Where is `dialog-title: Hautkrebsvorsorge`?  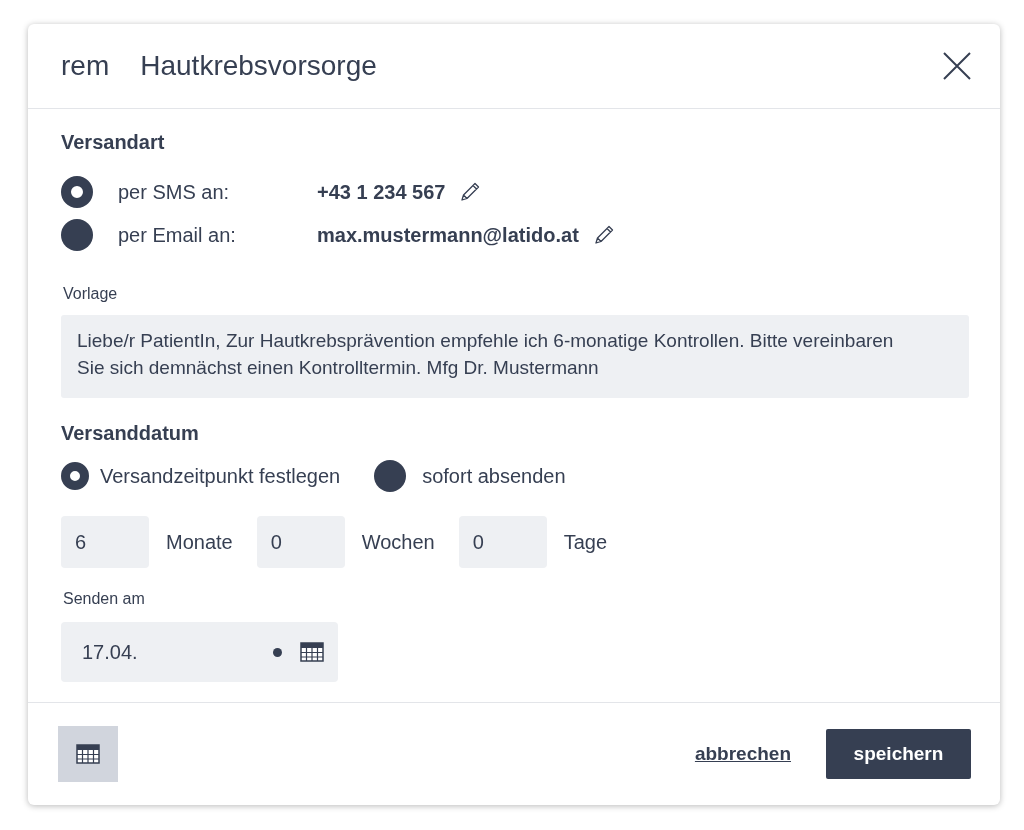
dialog-title: Hautkrebsvorsorge is located at coordinates (258, 66).